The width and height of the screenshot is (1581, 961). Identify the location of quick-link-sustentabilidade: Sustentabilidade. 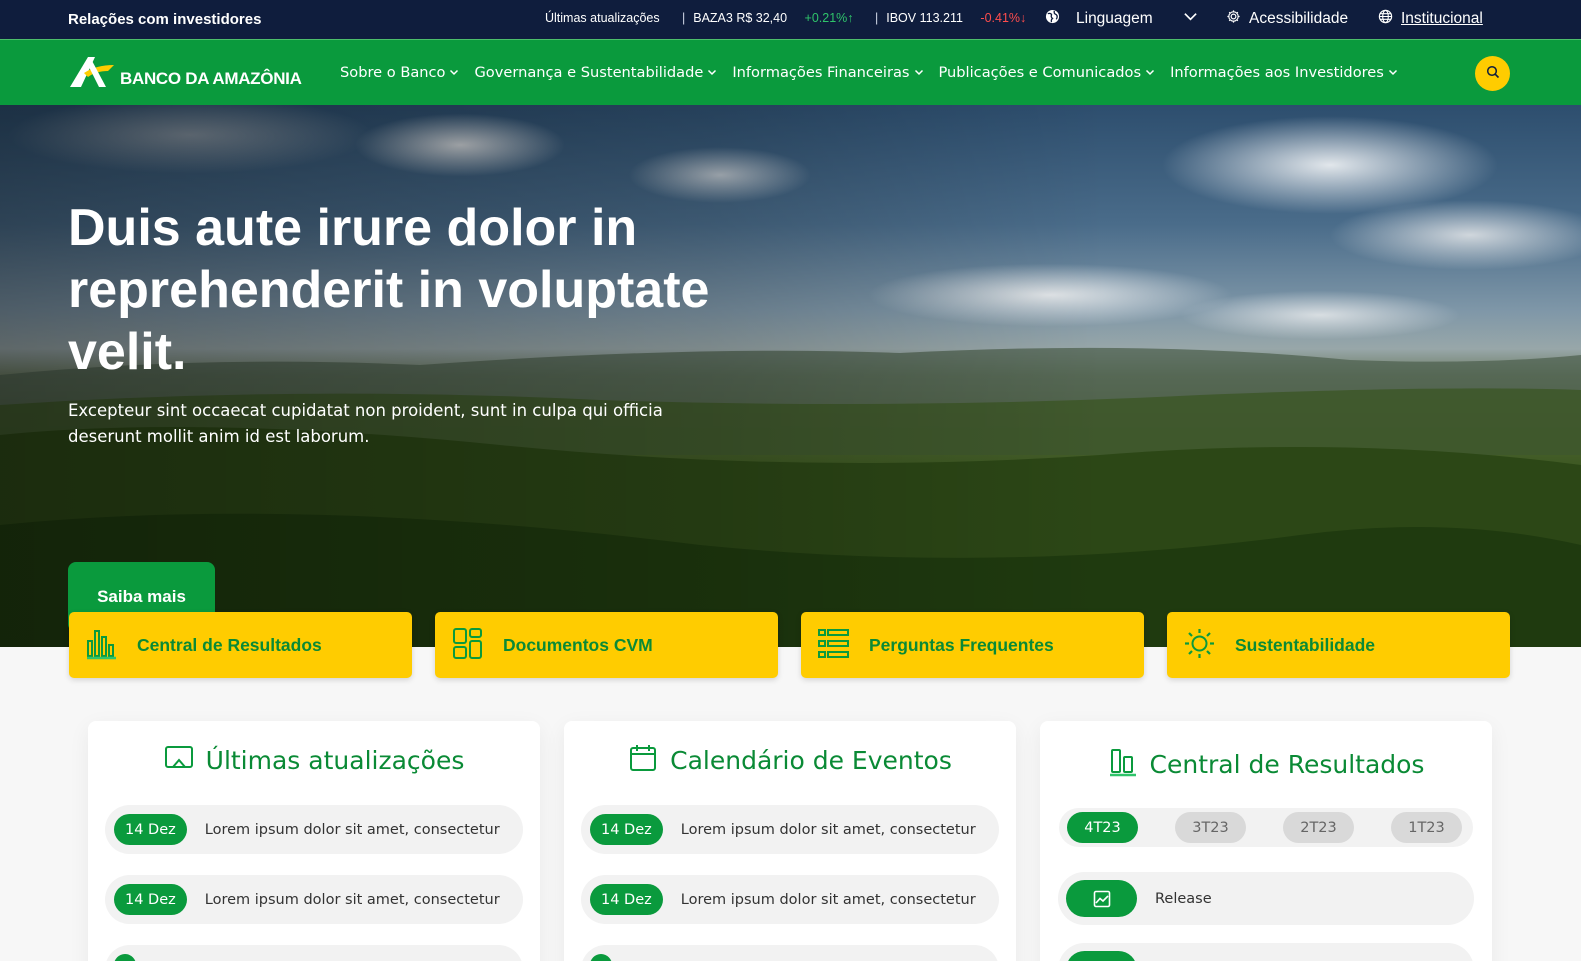
(1338, 645).